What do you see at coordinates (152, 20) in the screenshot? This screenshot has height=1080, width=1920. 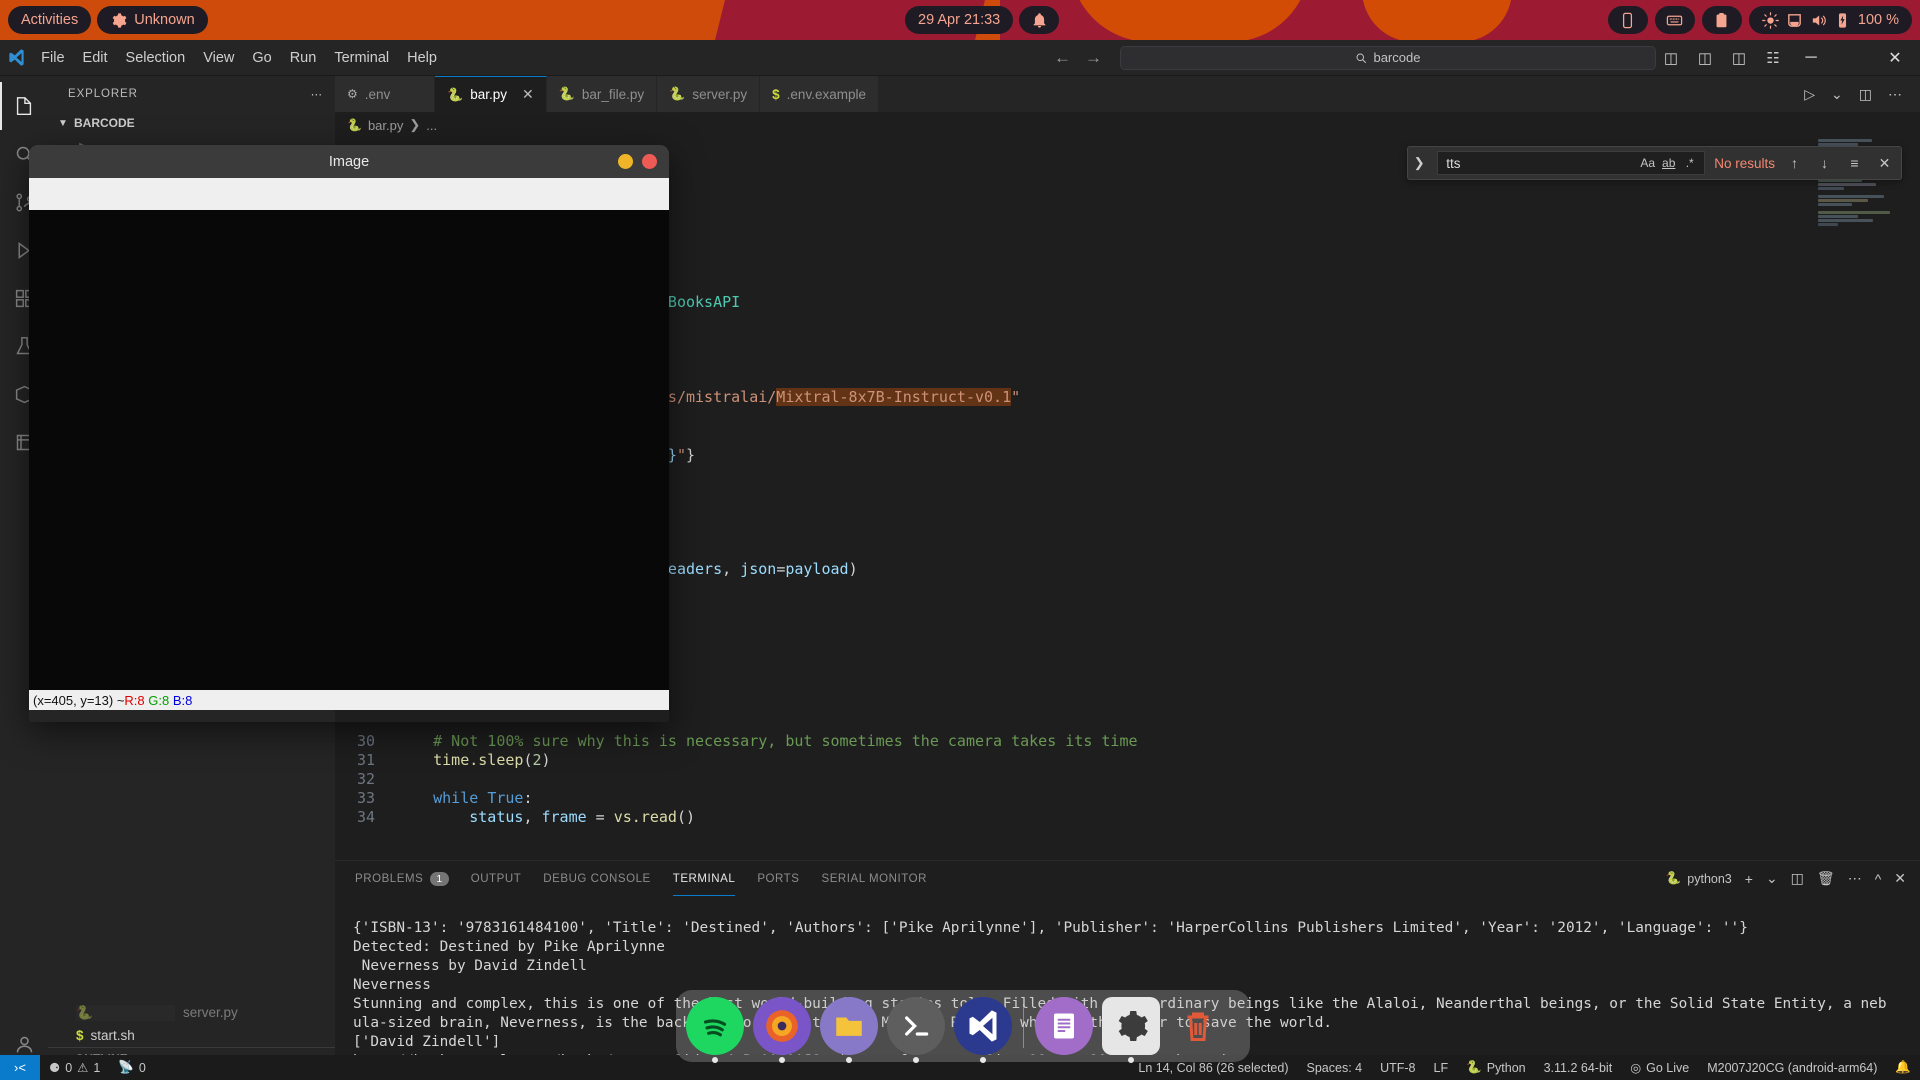 I see `app-menu-button: Unknown` at bounding box center [152, 20].